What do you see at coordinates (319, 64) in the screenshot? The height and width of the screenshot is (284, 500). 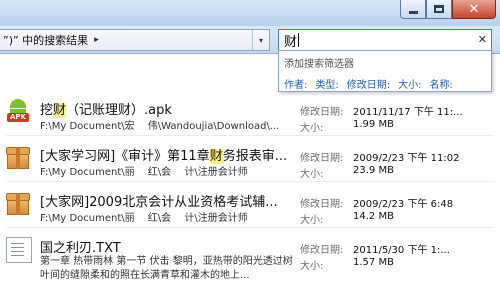 I see `filter-dropdown-title: 添加搜索筛选器` at bounding box center [319, 64].